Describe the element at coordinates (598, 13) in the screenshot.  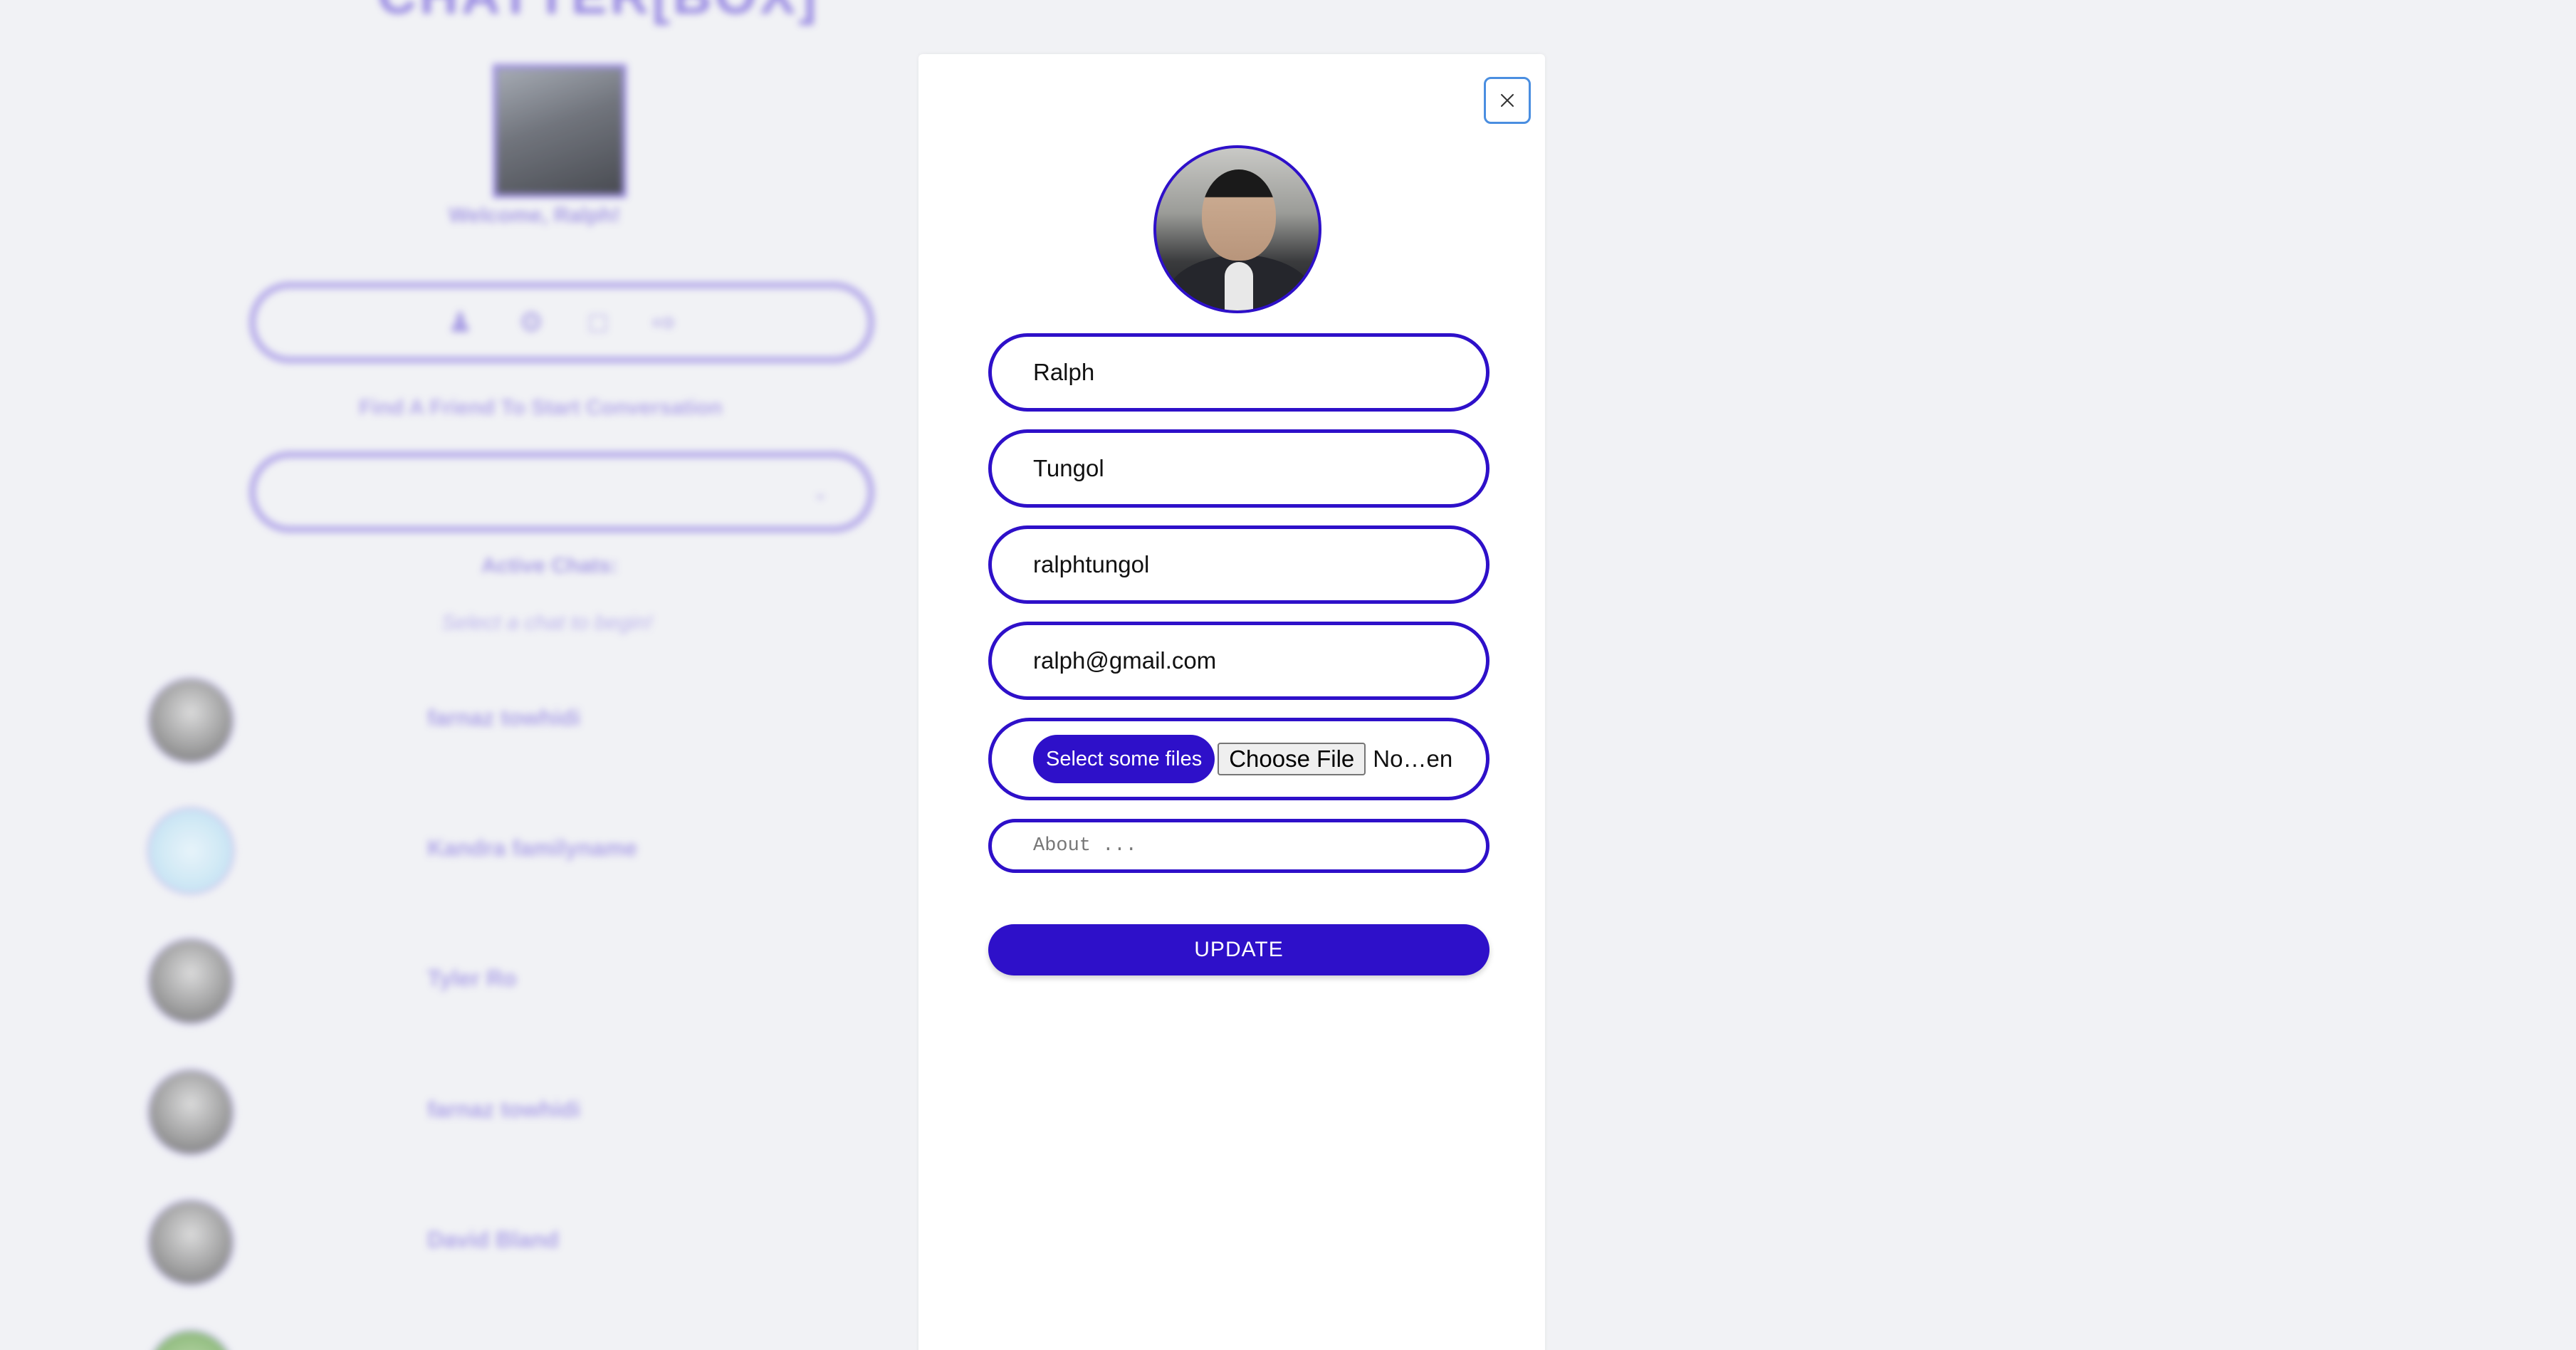
I see `brand-logo: CHATTER[BOX]` at that location.